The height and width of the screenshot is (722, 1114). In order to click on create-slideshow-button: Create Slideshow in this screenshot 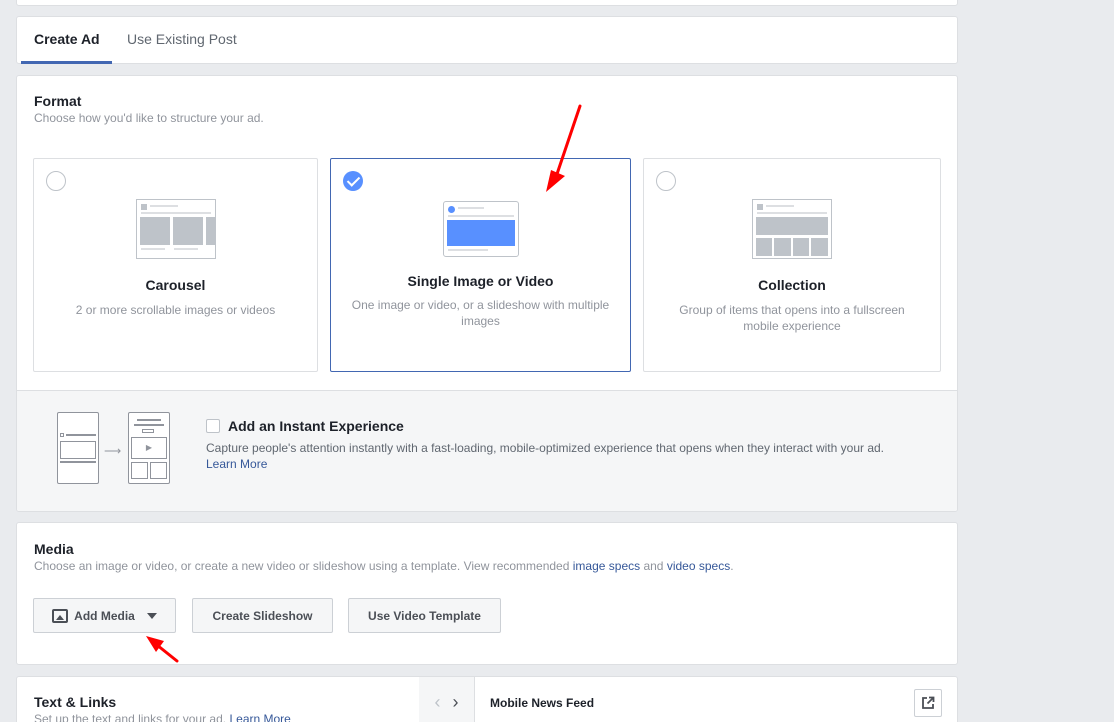, I will do `click(262, 615)`.